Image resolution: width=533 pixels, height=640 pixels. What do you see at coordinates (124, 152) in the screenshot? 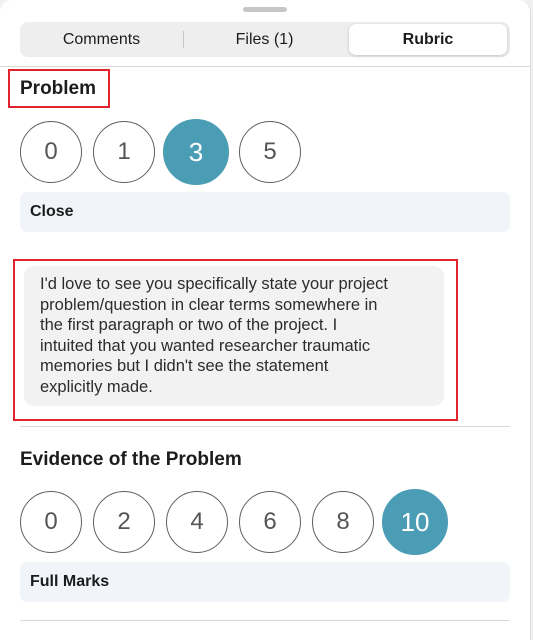
I see `score-option-problem-1: 1` at bounding box center [124, 152].